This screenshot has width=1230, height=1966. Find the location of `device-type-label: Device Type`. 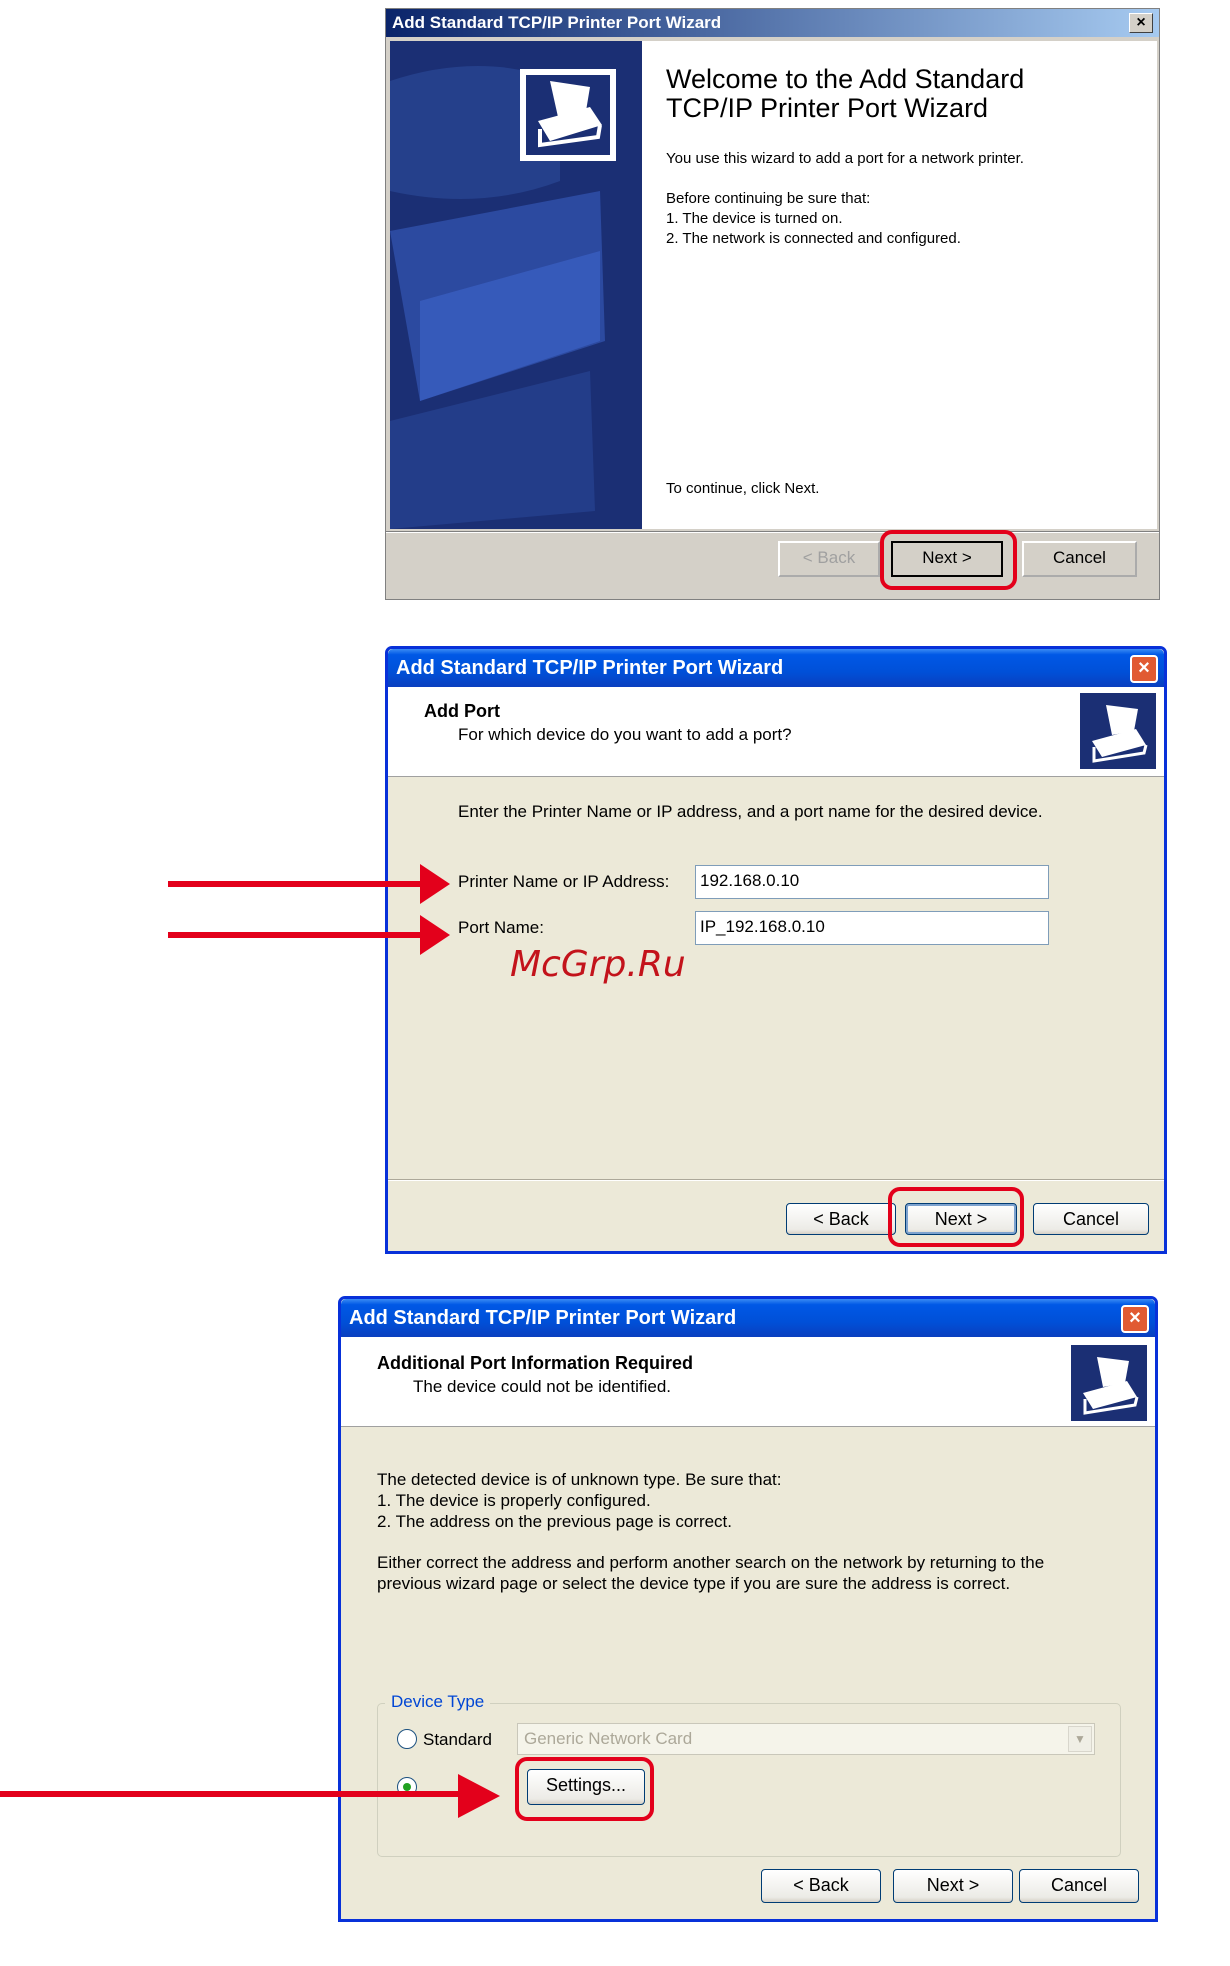

device-type-label: Device Type is located at coordinates (438, 1701).